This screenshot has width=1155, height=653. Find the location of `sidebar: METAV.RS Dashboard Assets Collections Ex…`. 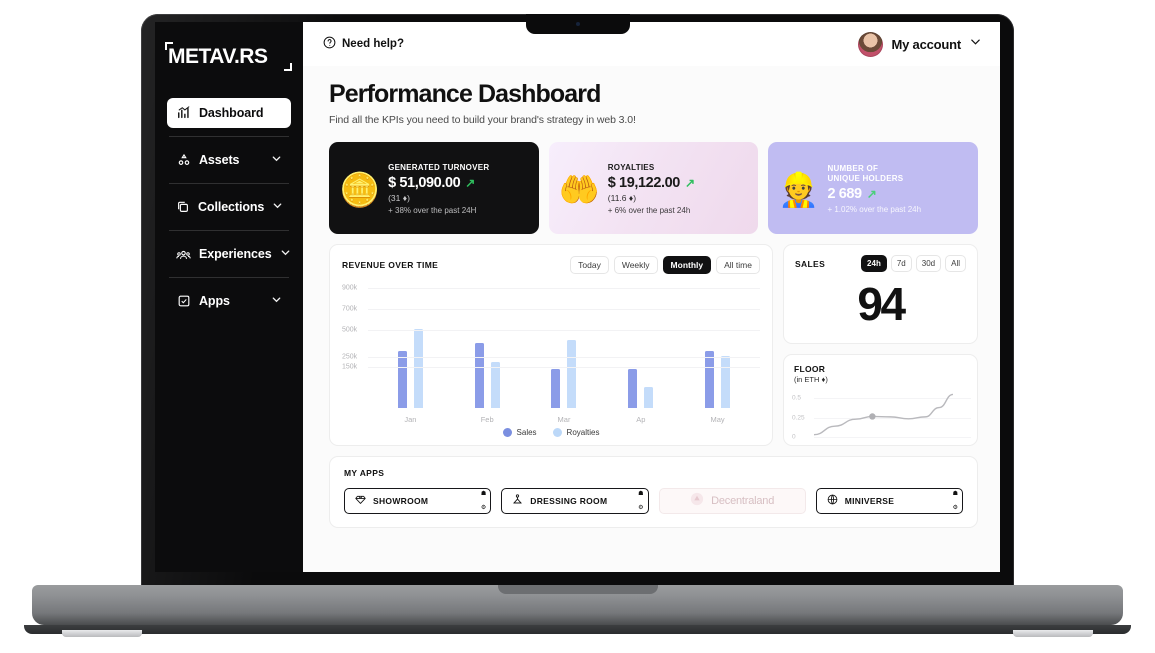

sidebar: METAV.RS Dashboard Assets Collections Ex… is located at coordinates (229, 297).